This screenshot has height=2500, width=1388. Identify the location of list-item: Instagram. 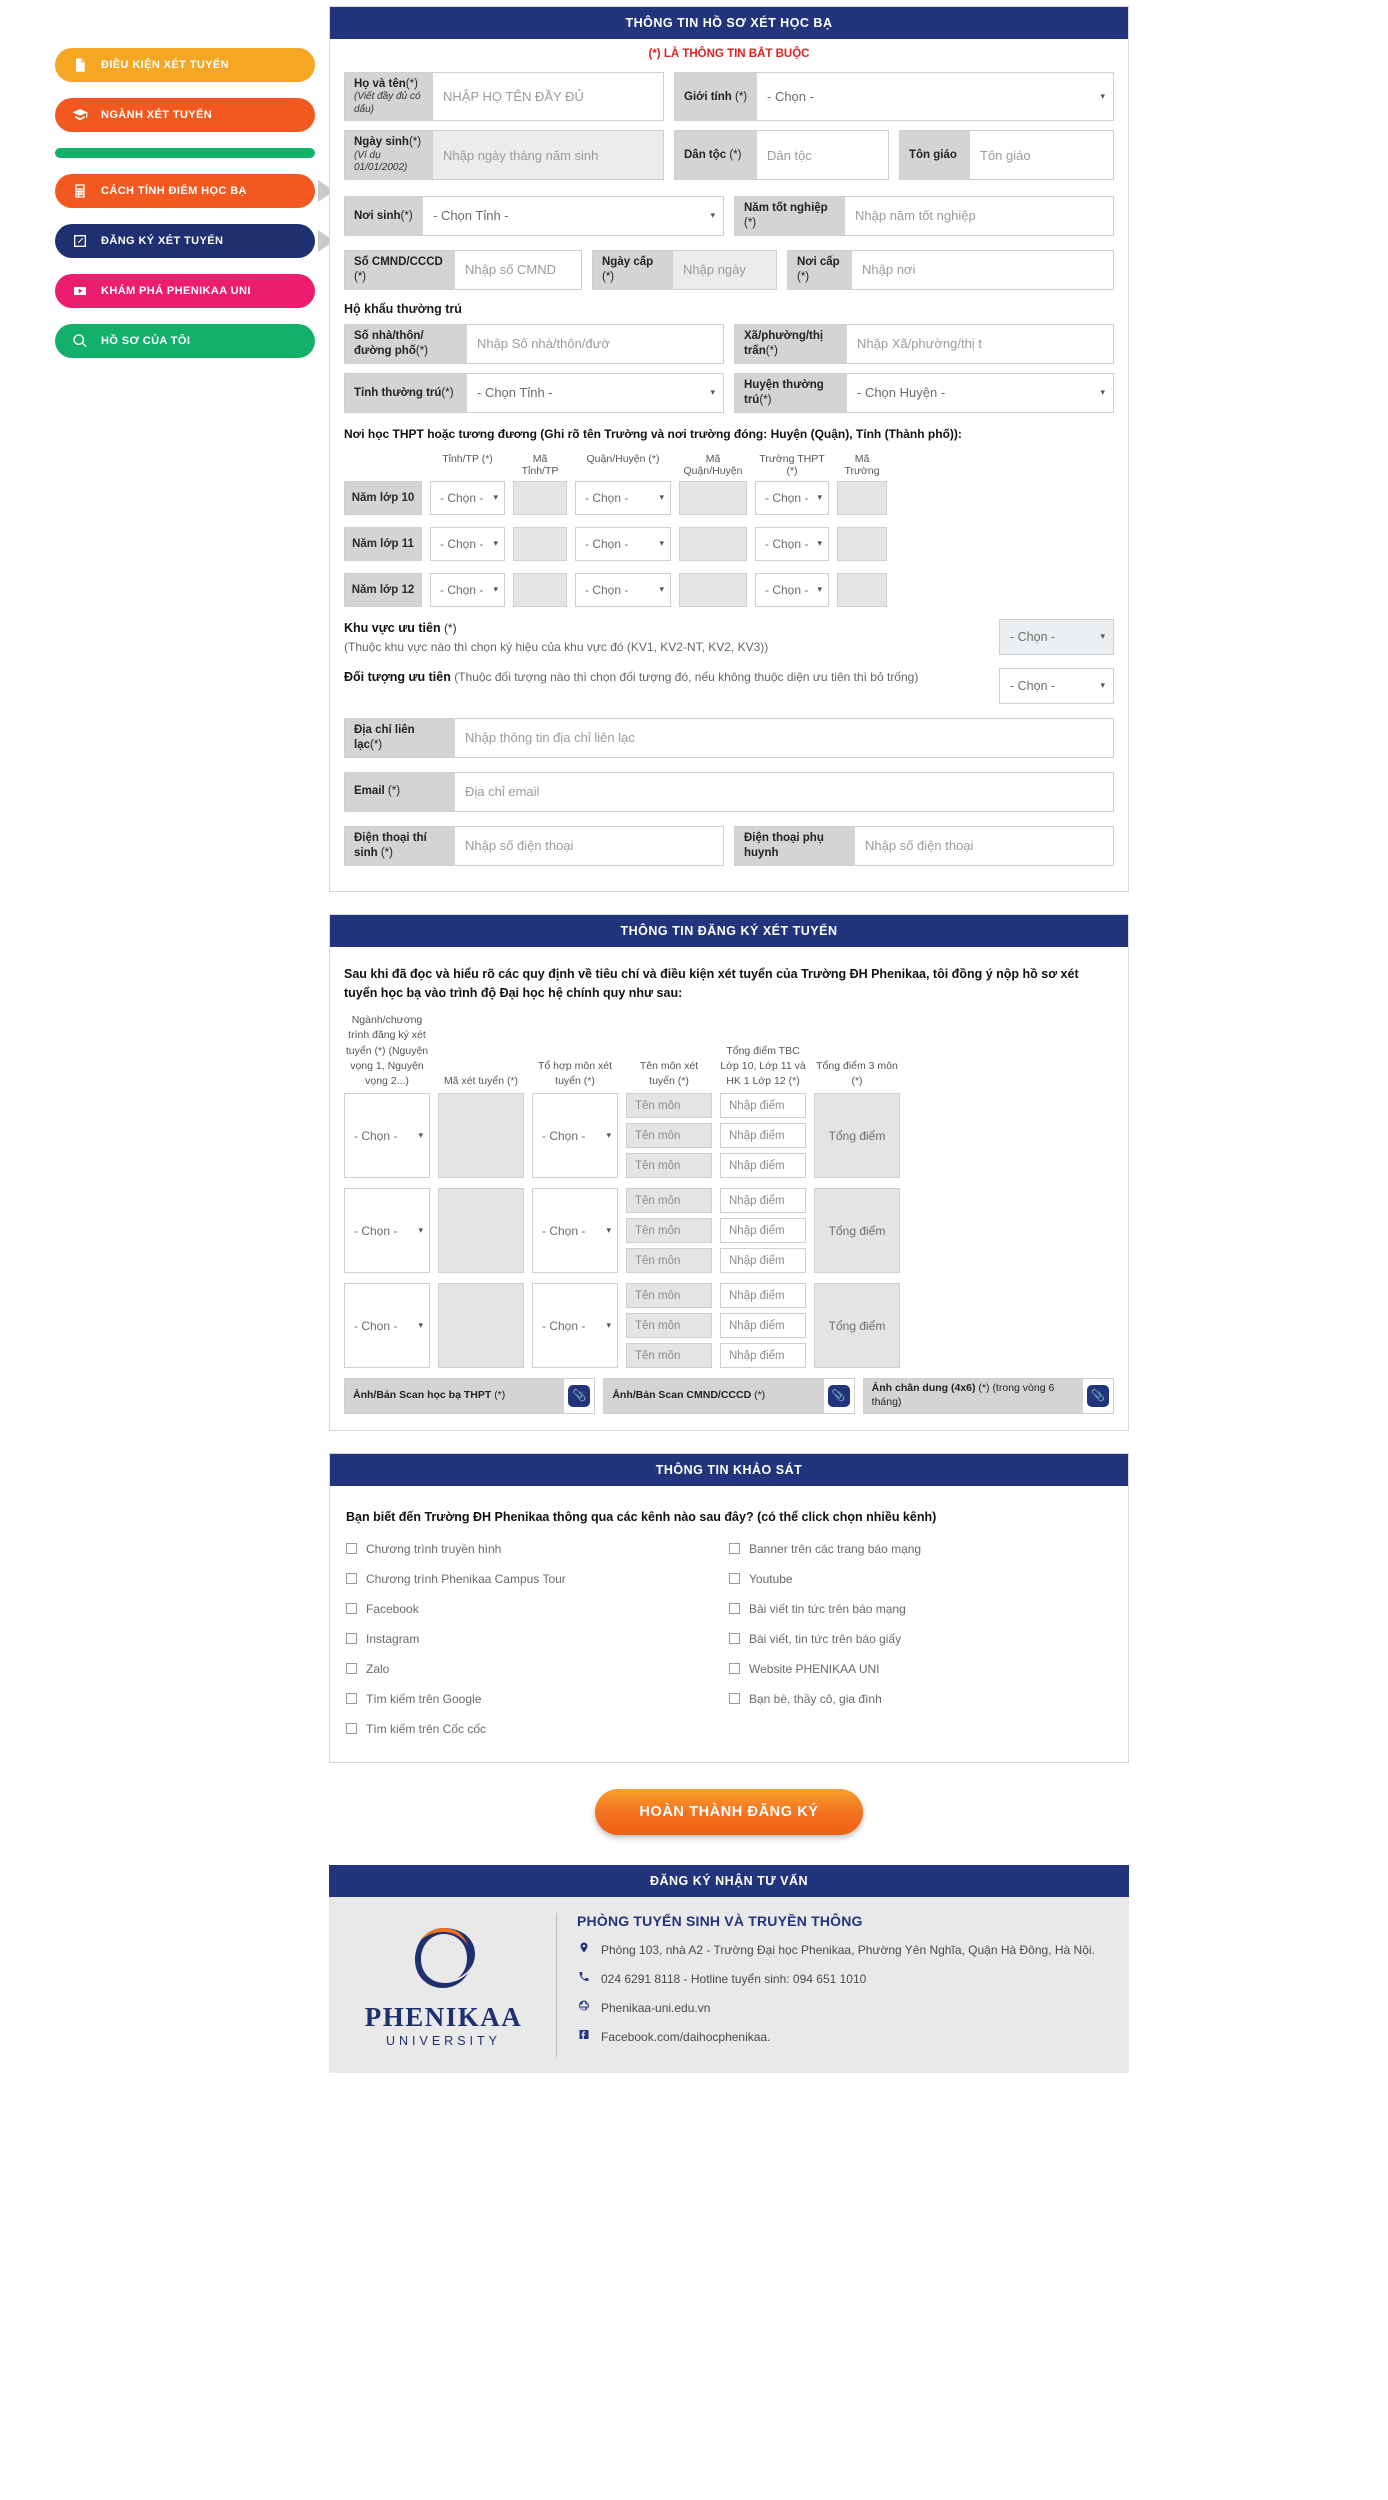
(537, 1639).